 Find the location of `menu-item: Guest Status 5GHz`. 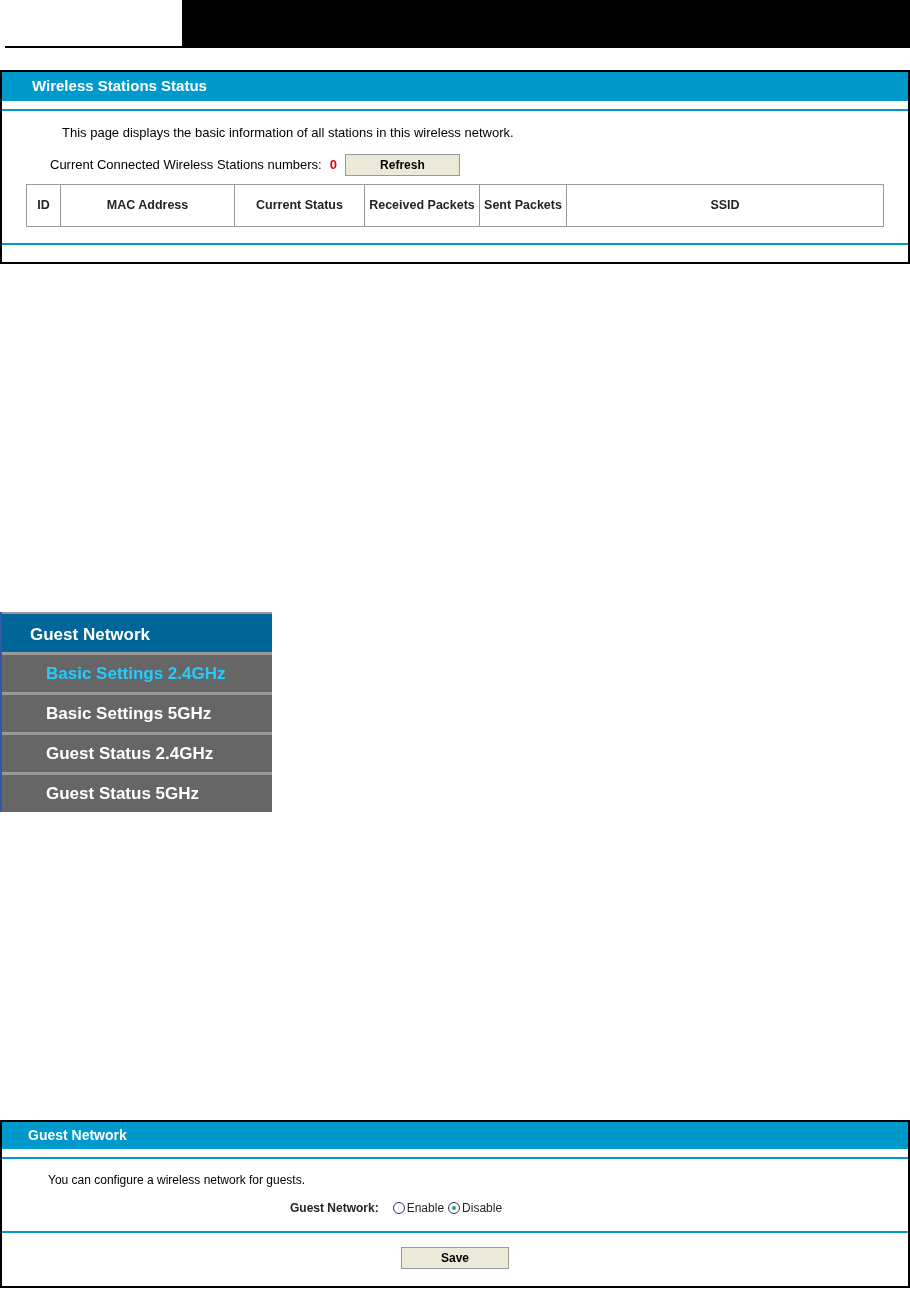

menu-item: Guest Status 5GHz is located at coordinates (137, 792).